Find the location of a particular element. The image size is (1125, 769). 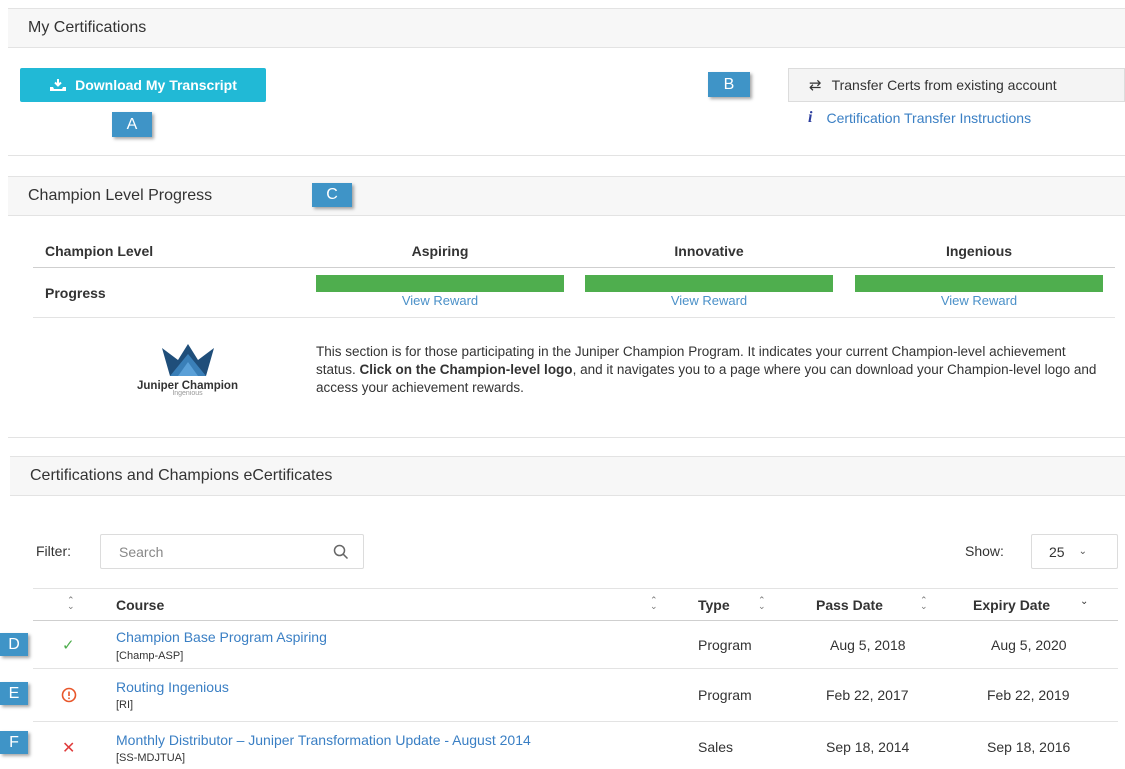

section-divider is located at coordinates (566, 155).